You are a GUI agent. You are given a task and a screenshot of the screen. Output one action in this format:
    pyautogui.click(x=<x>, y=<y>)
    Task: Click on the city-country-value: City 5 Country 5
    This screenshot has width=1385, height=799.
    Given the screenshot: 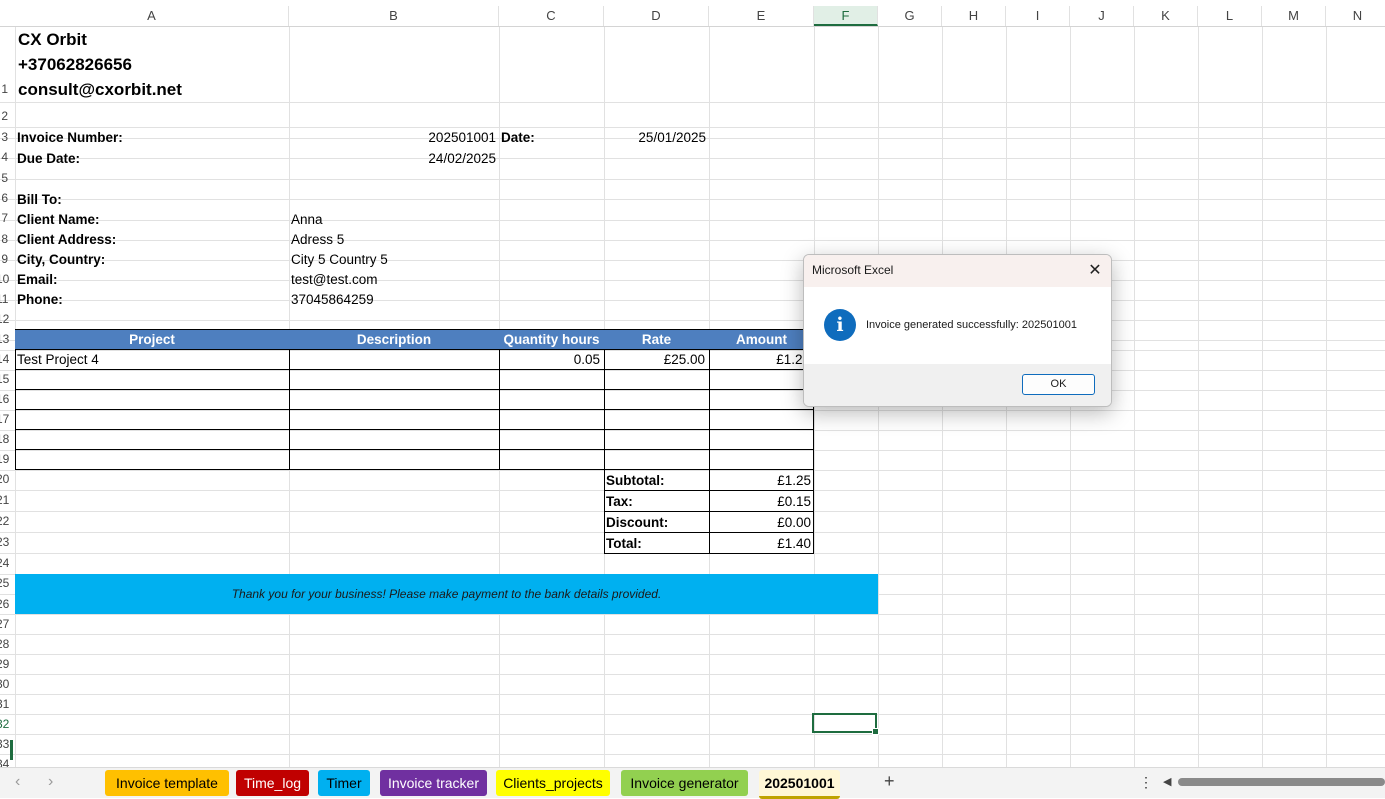 What is the action you would take?
    pyautogui.click(x=339, y=259)
    